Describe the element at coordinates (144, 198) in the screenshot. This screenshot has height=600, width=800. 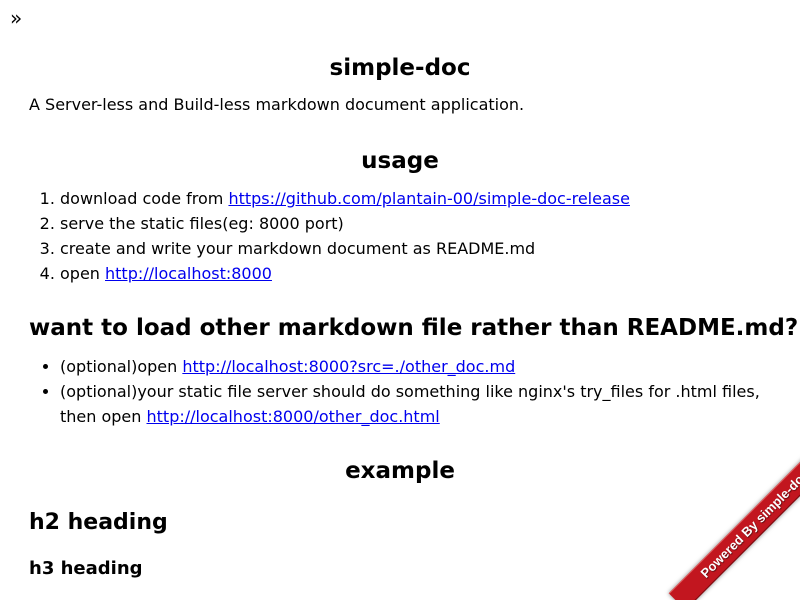
I see `usage-step-text: download code from` at that location.